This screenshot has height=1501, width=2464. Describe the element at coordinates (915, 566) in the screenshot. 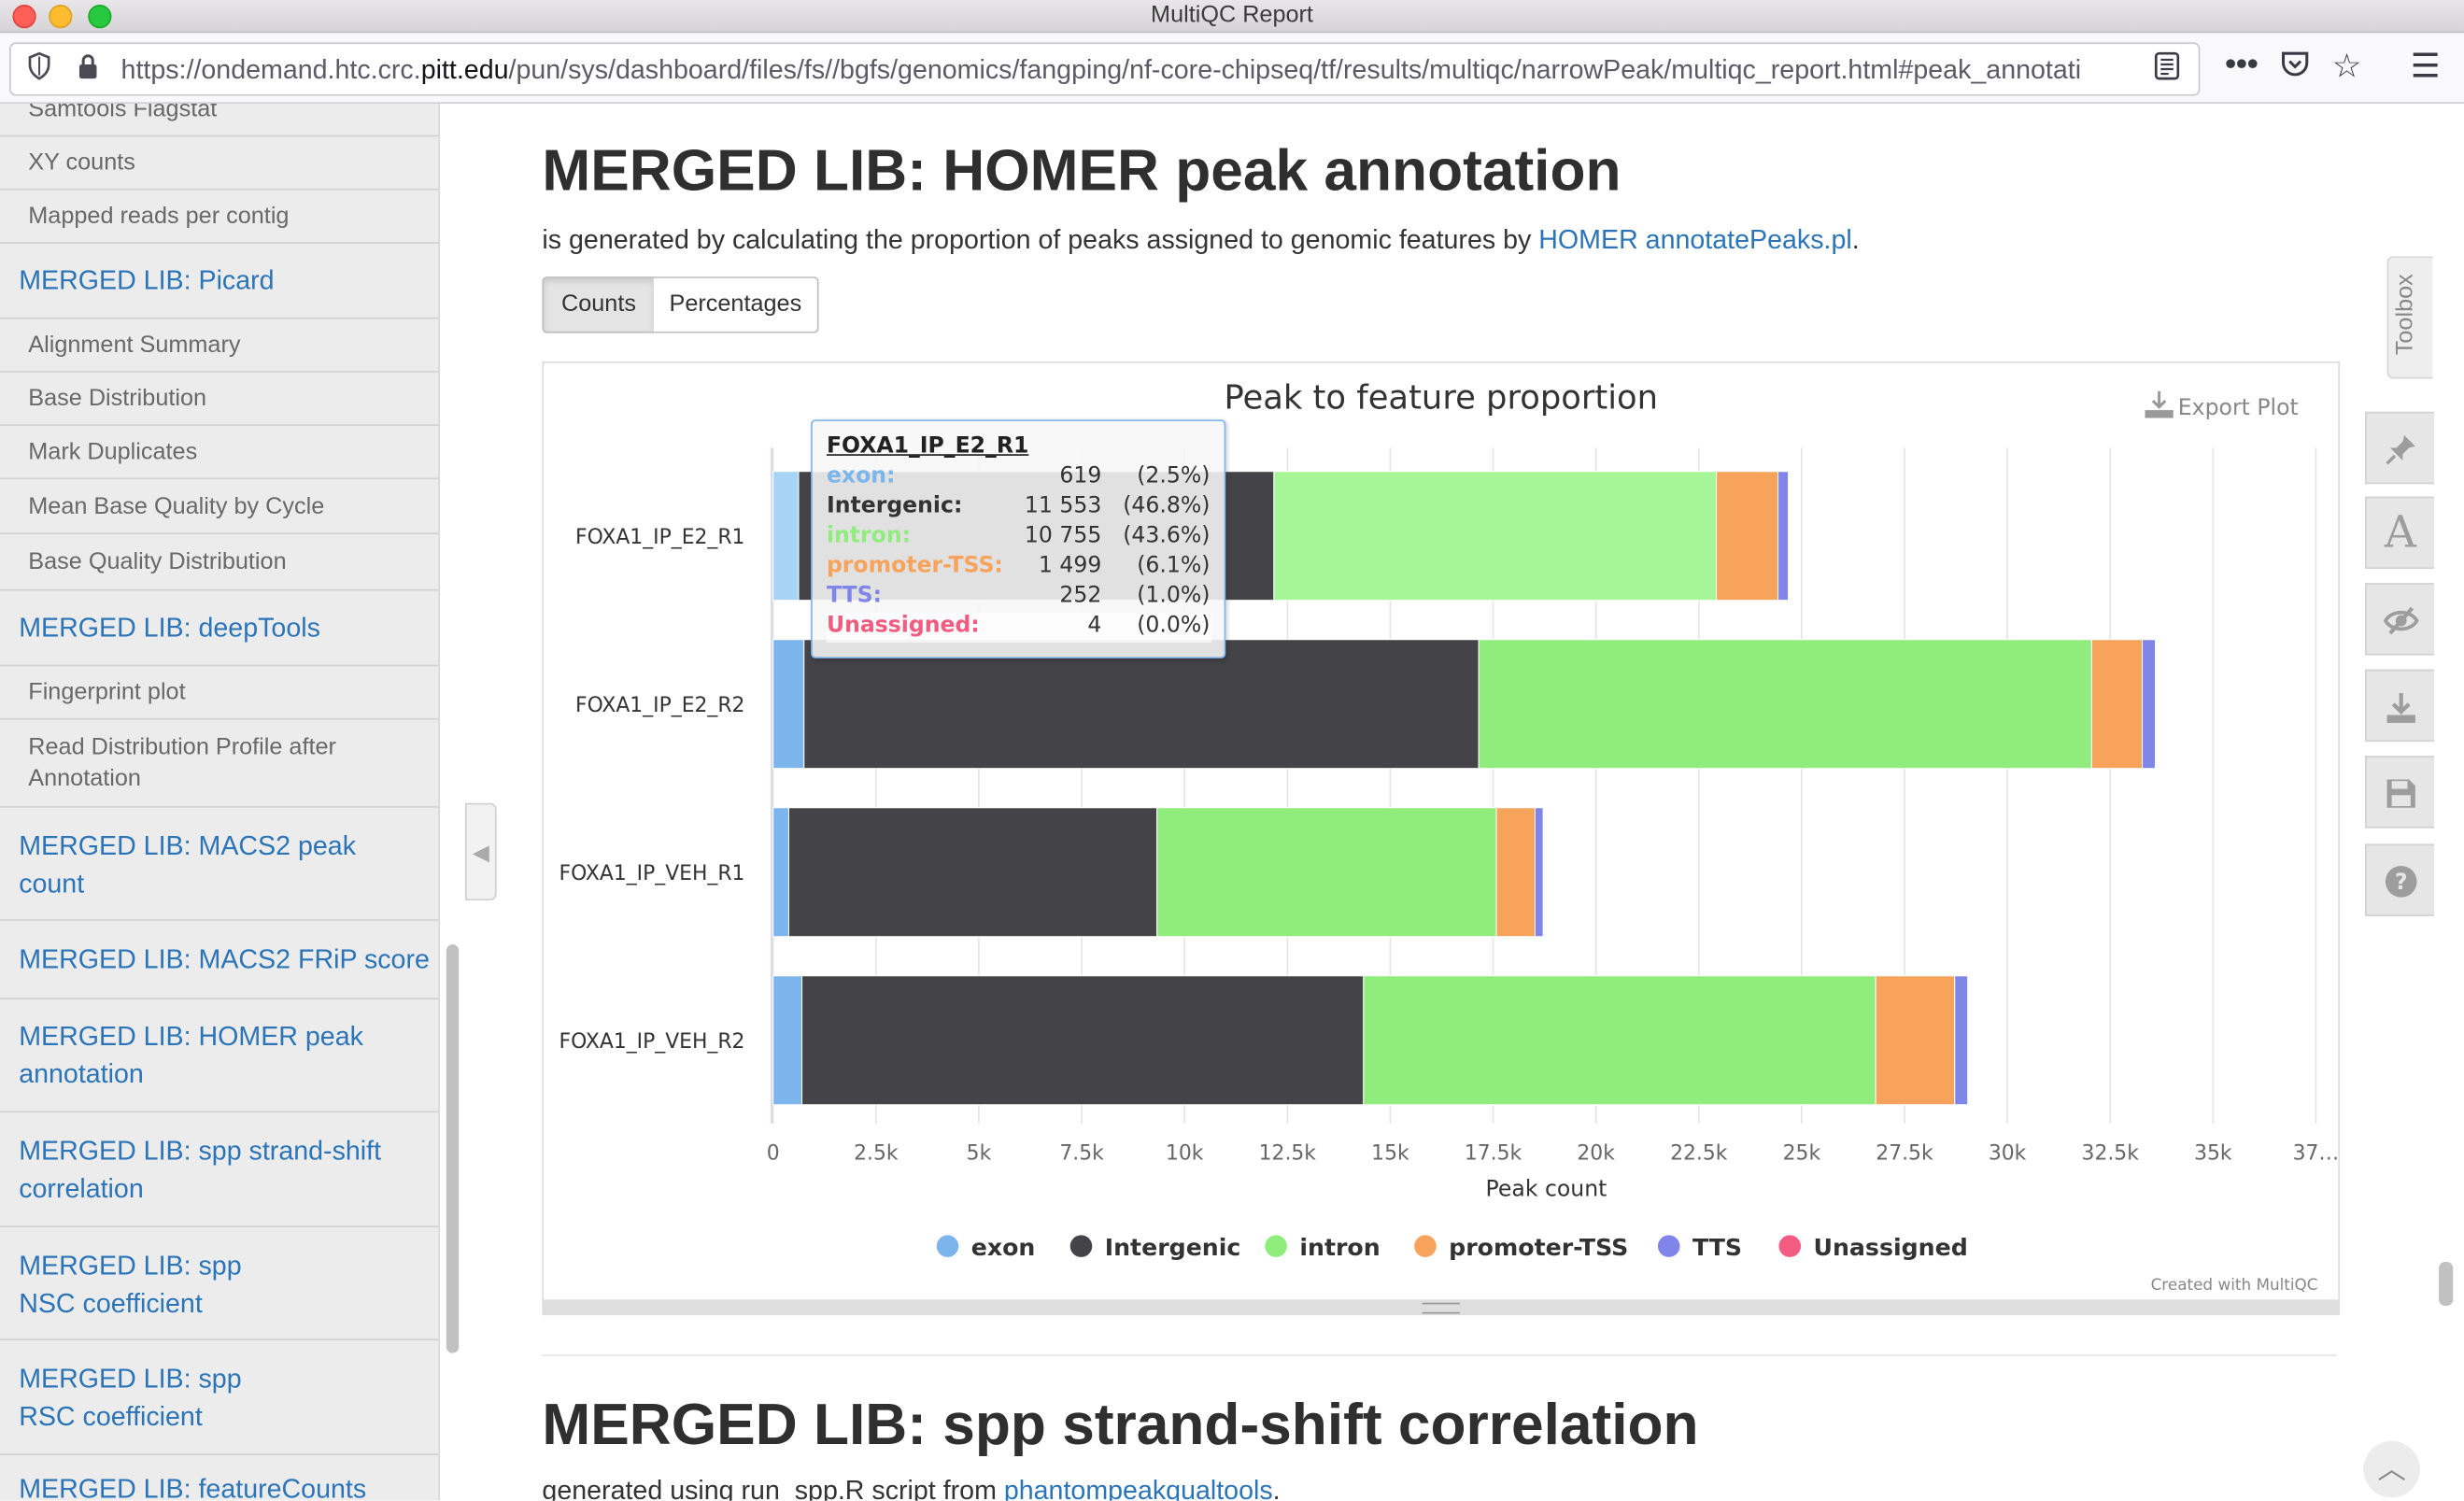

I see `tooltip-row-label: promoter-TSS:` at that location.